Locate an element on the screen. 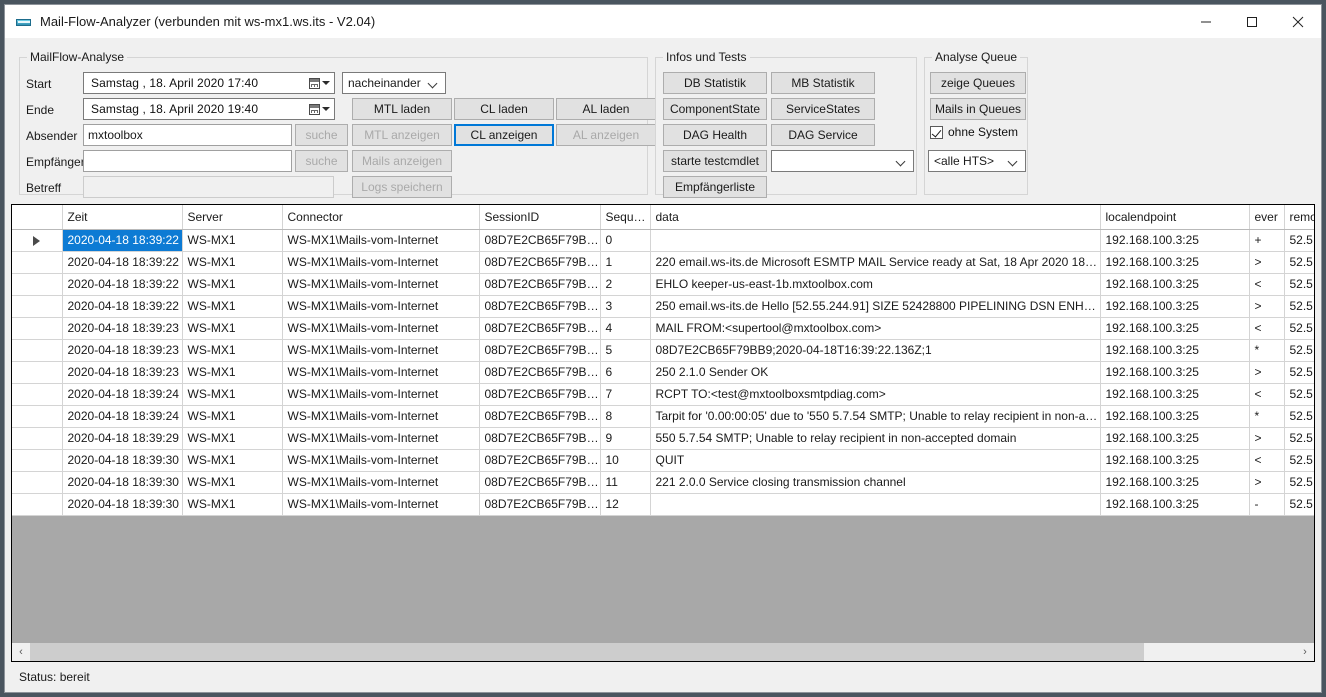 The height and width of the screenshot is (697, 1326). cell-data: QUIT is located at coordinates (875, 460).